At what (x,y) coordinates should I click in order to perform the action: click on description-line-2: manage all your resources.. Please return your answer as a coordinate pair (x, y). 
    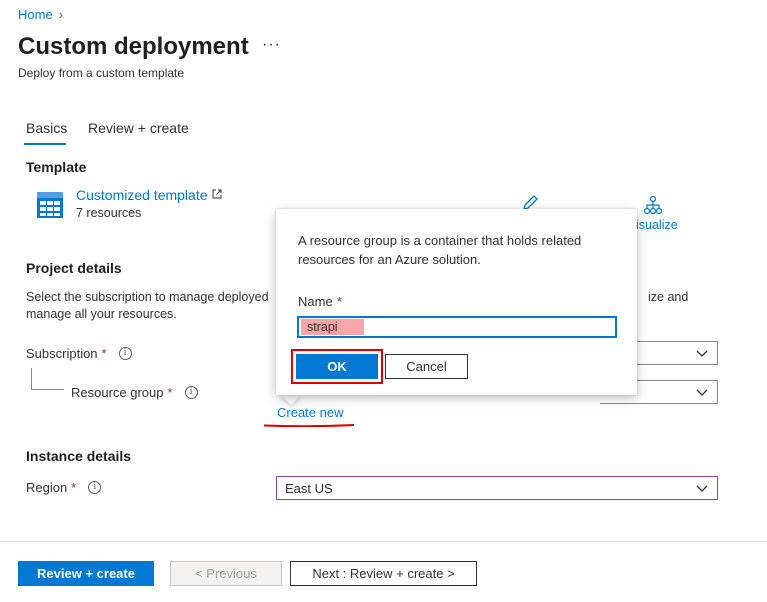
    Looking at the image, I should click on (101, 314).